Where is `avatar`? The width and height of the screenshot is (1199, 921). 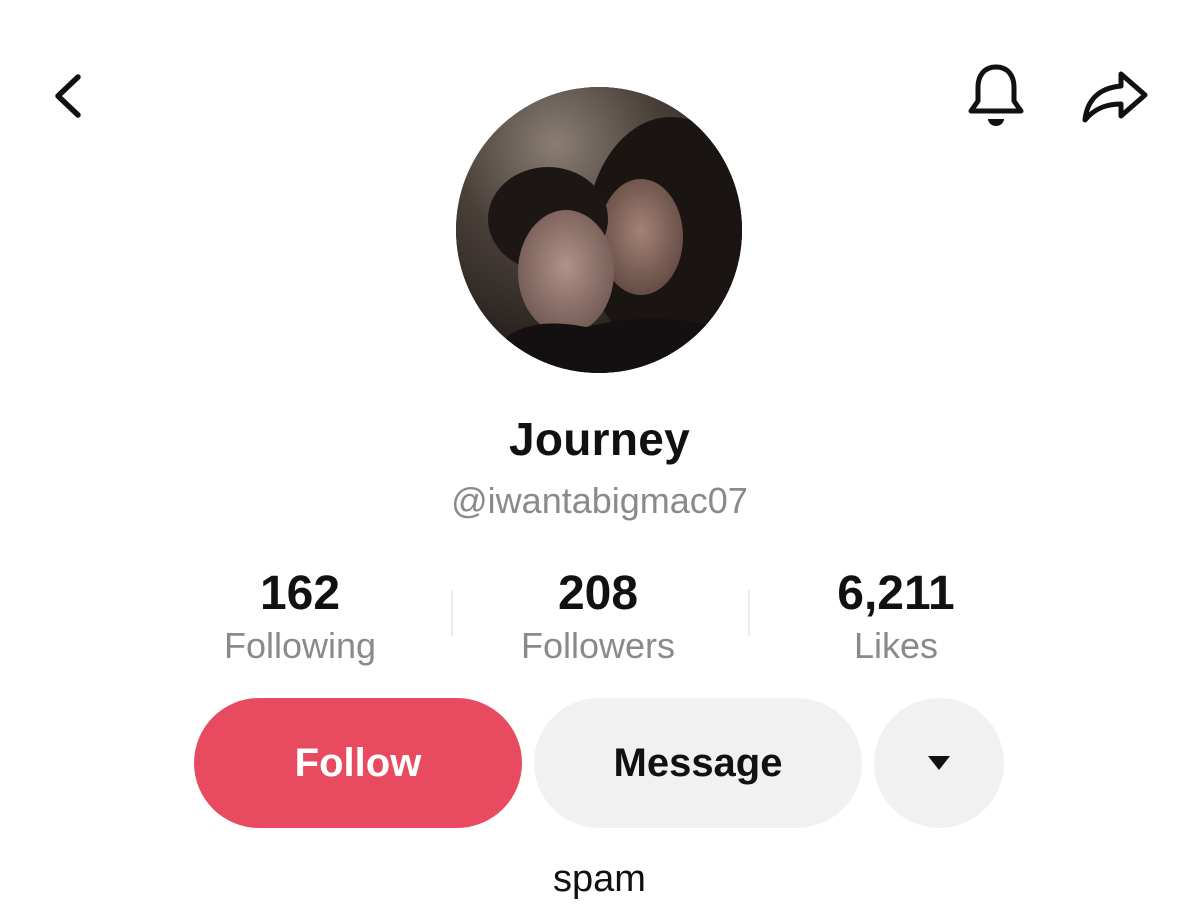
avatar is located at coordinates (599, 230).